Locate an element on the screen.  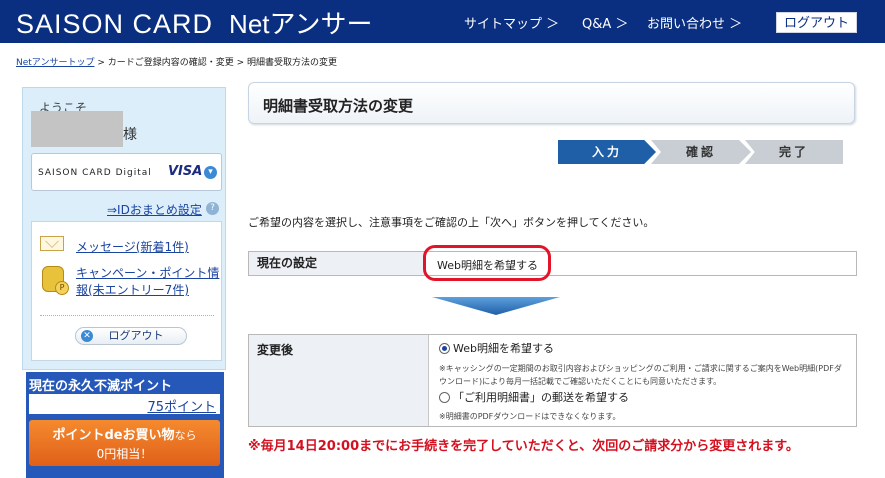
current-setting-label: 現在の設定 is located at coordinates (337, 263).